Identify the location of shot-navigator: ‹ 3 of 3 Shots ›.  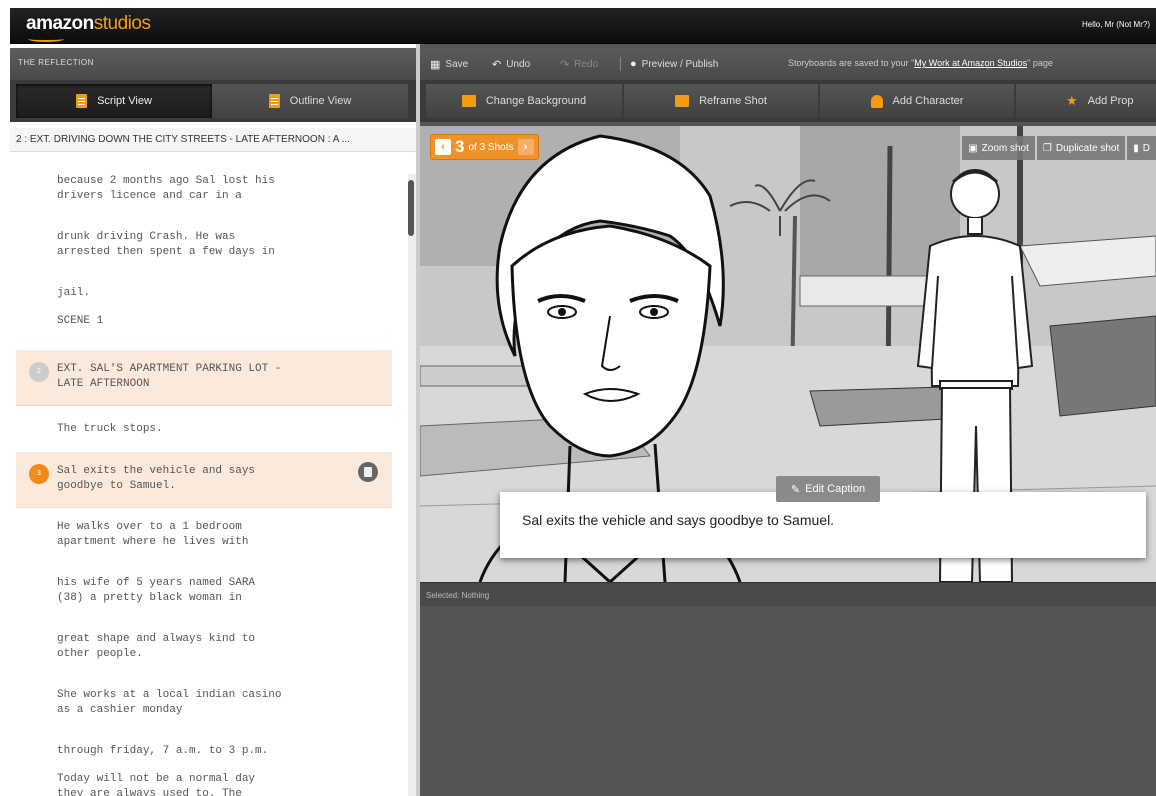
(484, 147).